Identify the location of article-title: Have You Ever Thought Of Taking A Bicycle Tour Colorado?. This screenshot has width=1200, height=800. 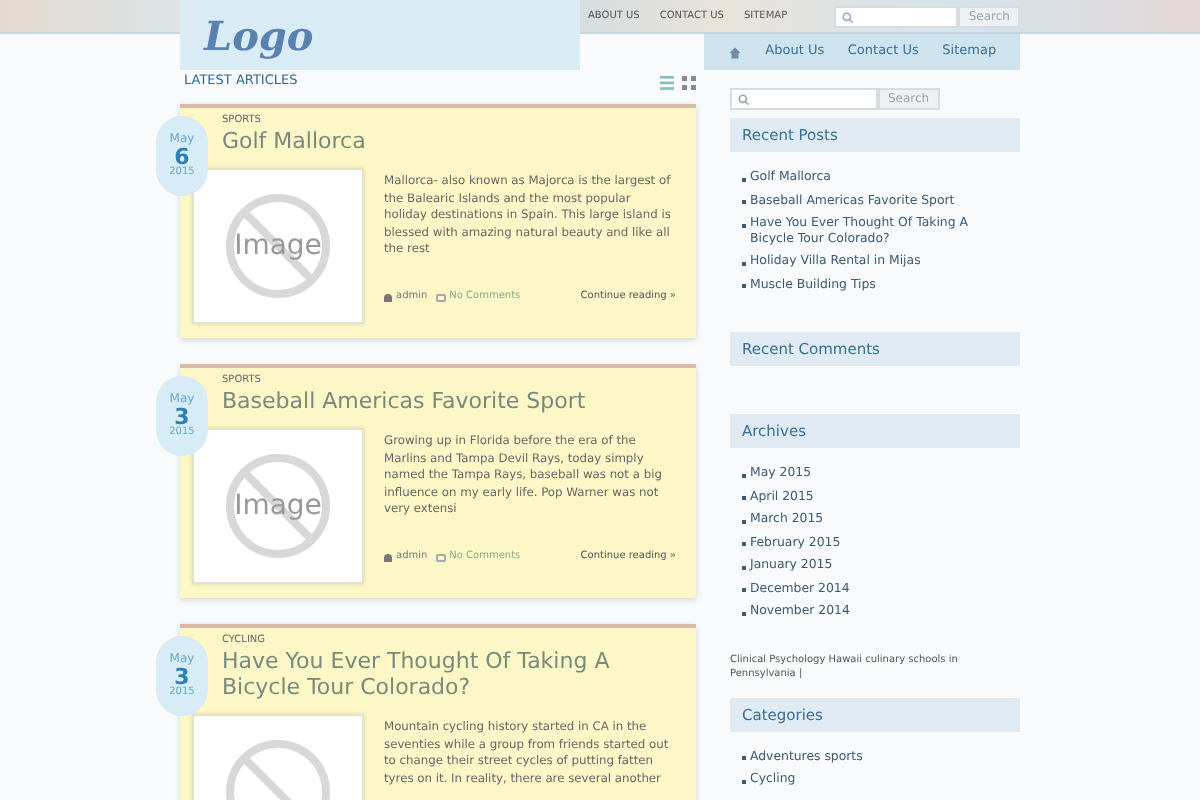
(447, 674).